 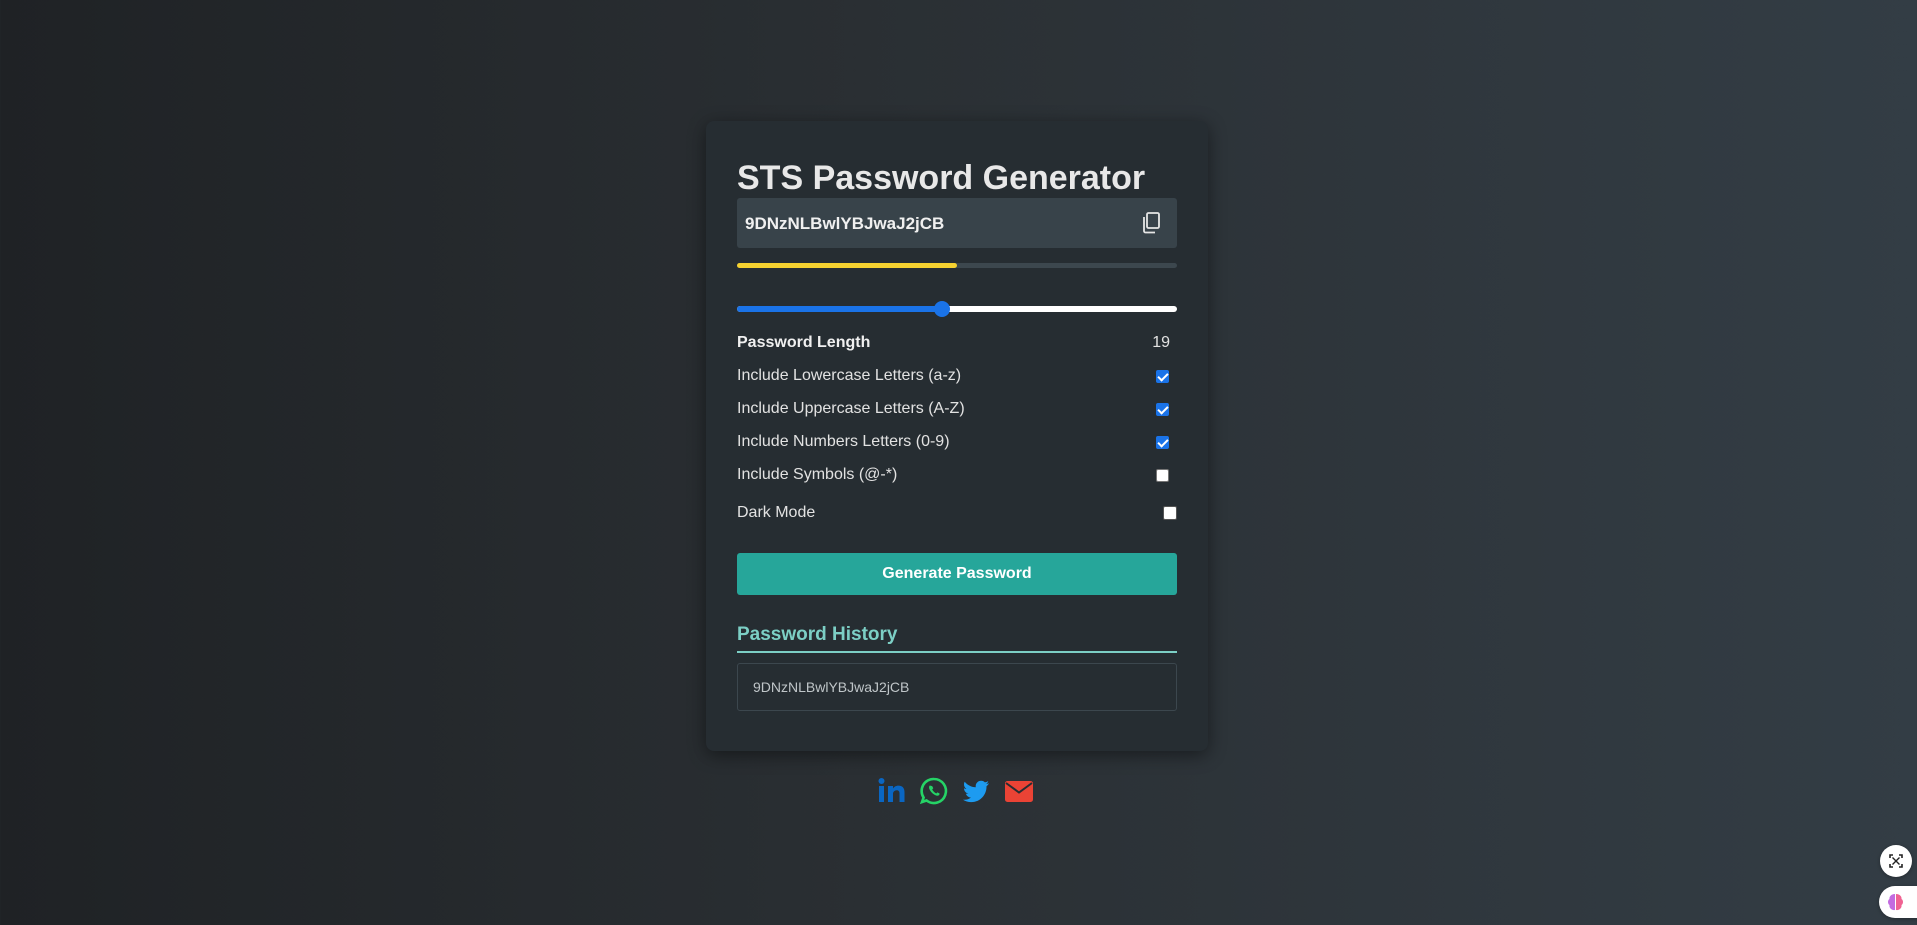 I want to click on screenshot-extension-icon, so click(x=1896, y=861).